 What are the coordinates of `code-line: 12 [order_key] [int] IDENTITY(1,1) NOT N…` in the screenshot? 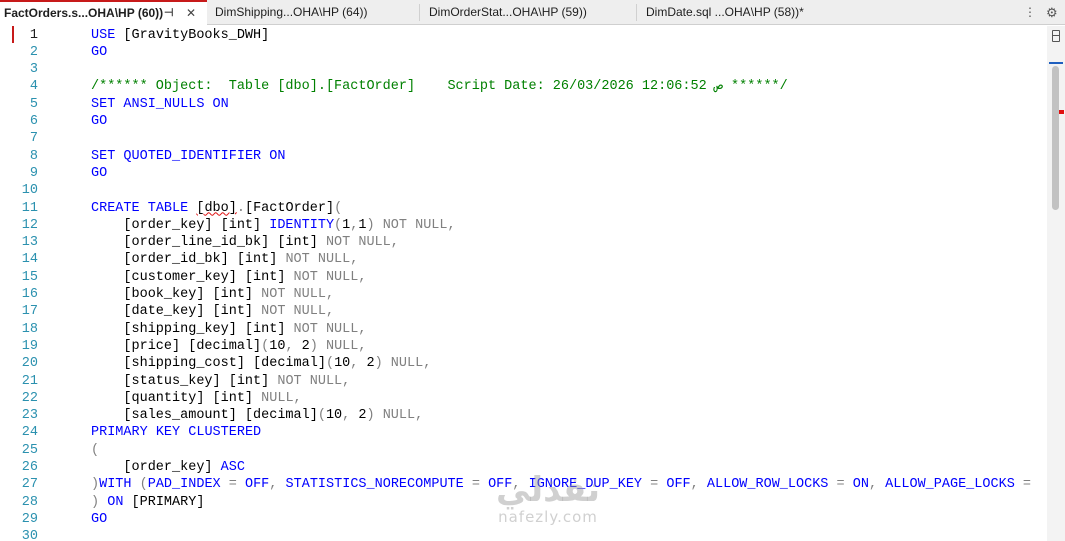 It's located at (523, 225).